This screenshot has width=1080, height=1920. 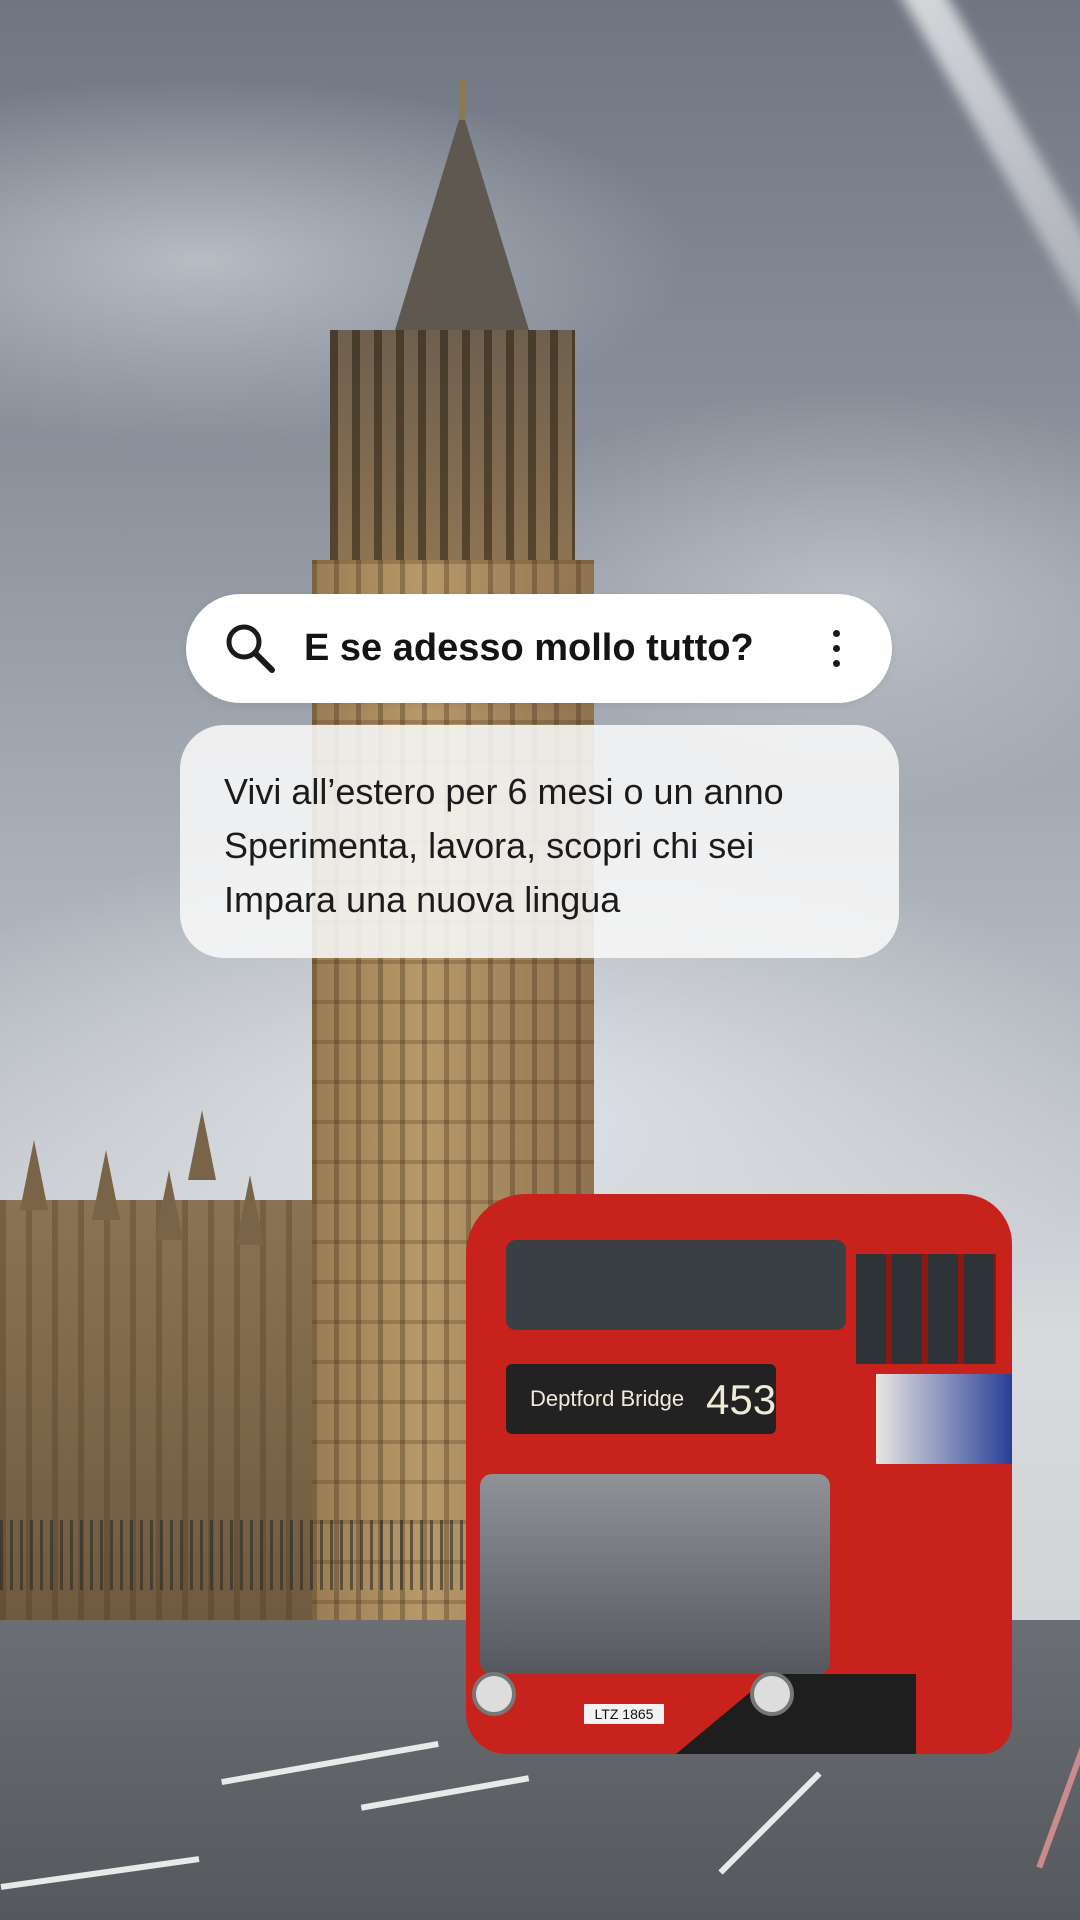 I want to click on search-icon, so click(x=250, y=648).